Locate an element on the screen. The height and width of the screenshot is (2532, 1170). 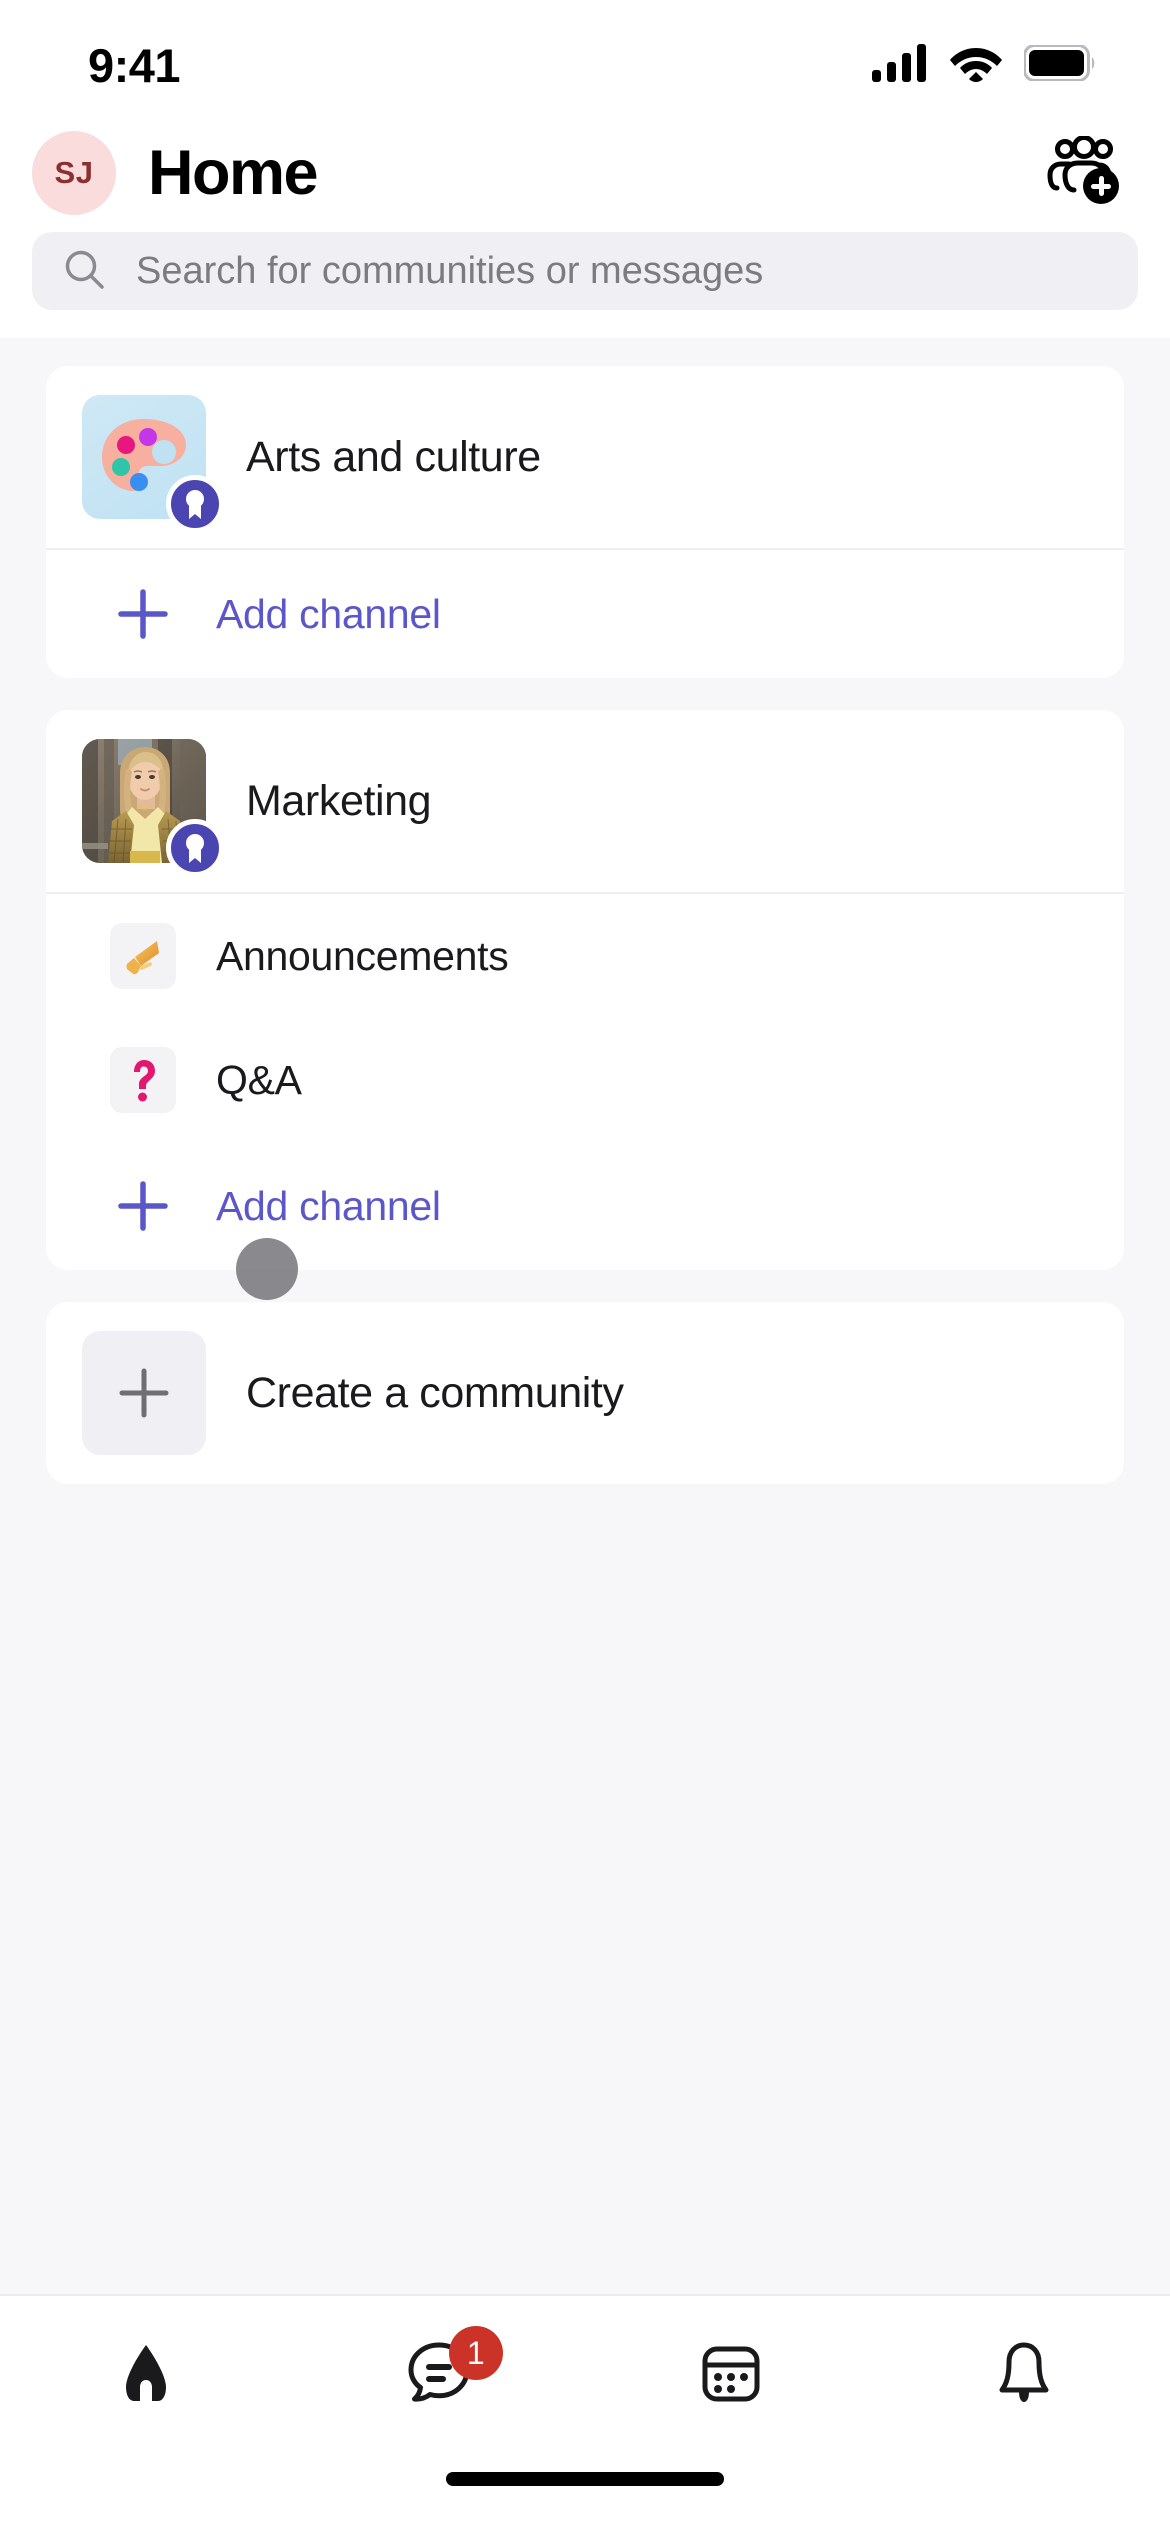
tab-chat: 1 is located at coordinates (439, 2375).